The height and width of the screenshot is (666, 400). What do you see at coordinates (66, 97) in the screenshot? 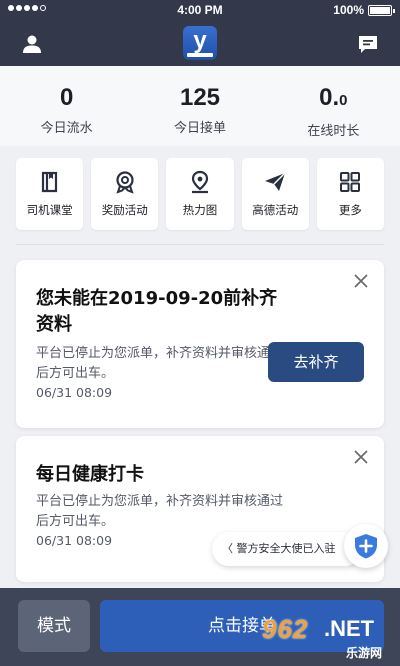
I see `stat-value: 0` at bounding box center [66, 97].